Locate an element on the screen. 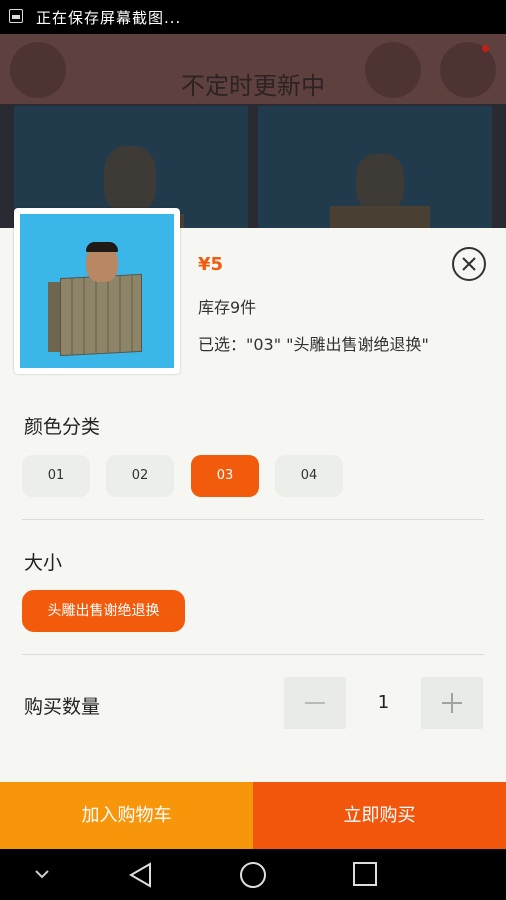 Image resolution: width=506 pixels, height=900 pixels. color-option-02: 02 is located at coordinates (140, 476).